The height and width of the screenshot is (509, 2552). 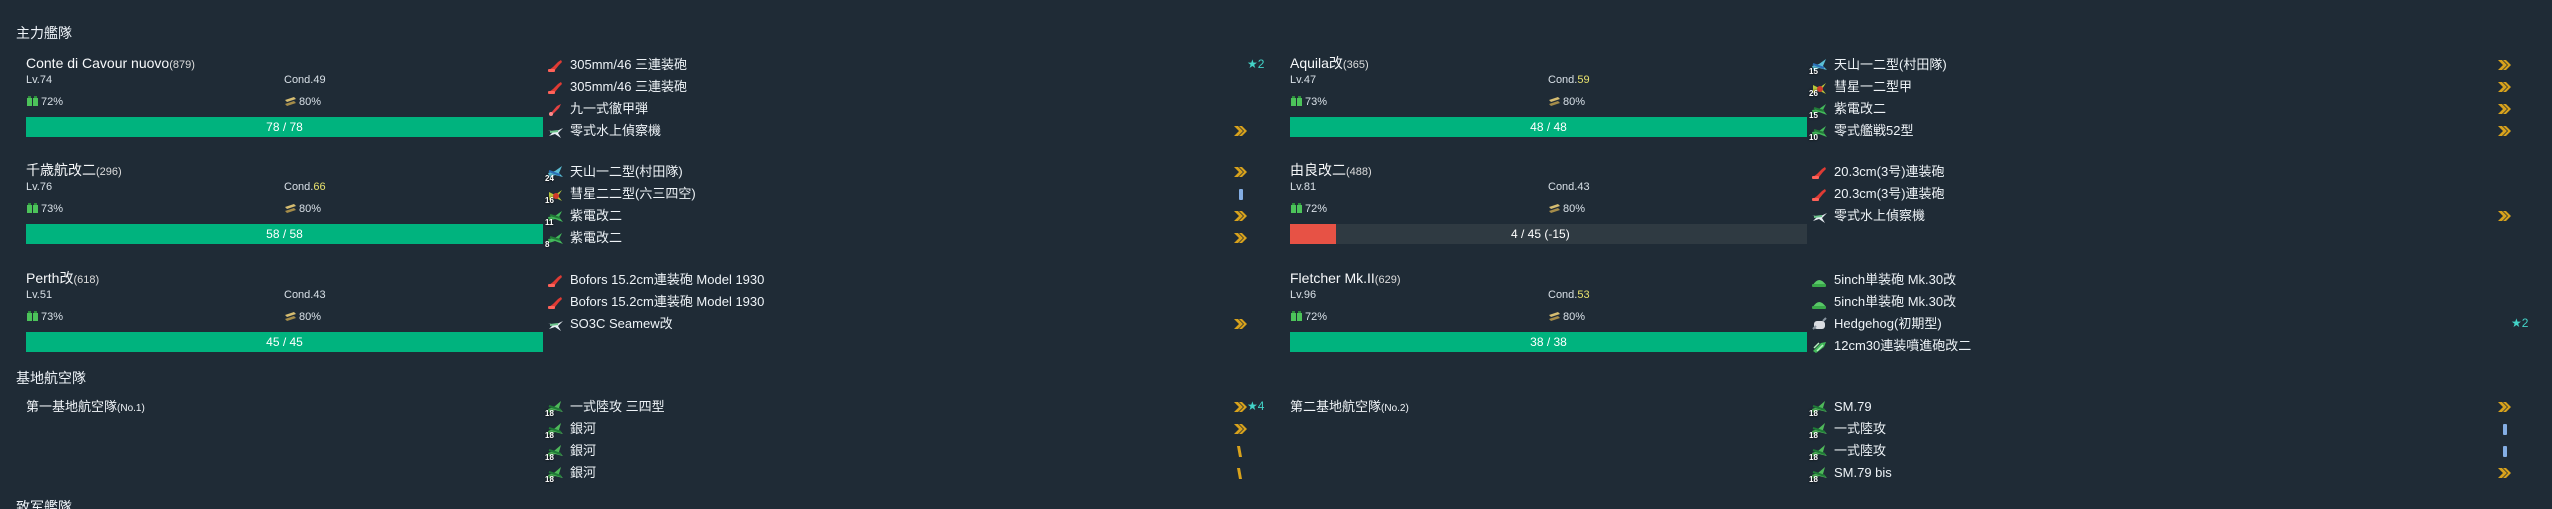 I want to click on air-base-id: (No.1), so click(x=131, y=408).